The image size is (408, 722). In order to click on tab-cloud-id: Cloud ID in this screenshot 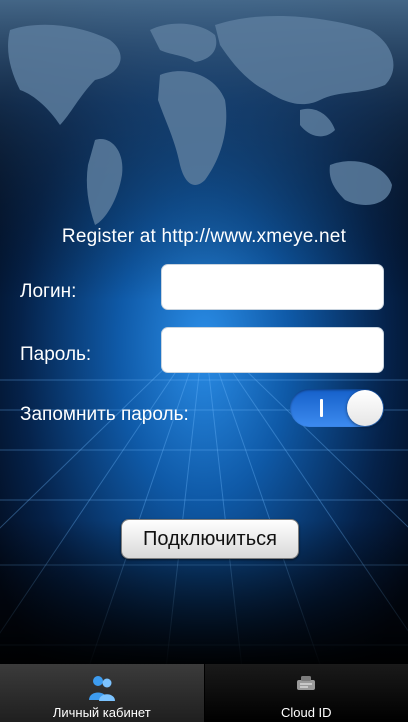, I will do `click(306, 693)`.